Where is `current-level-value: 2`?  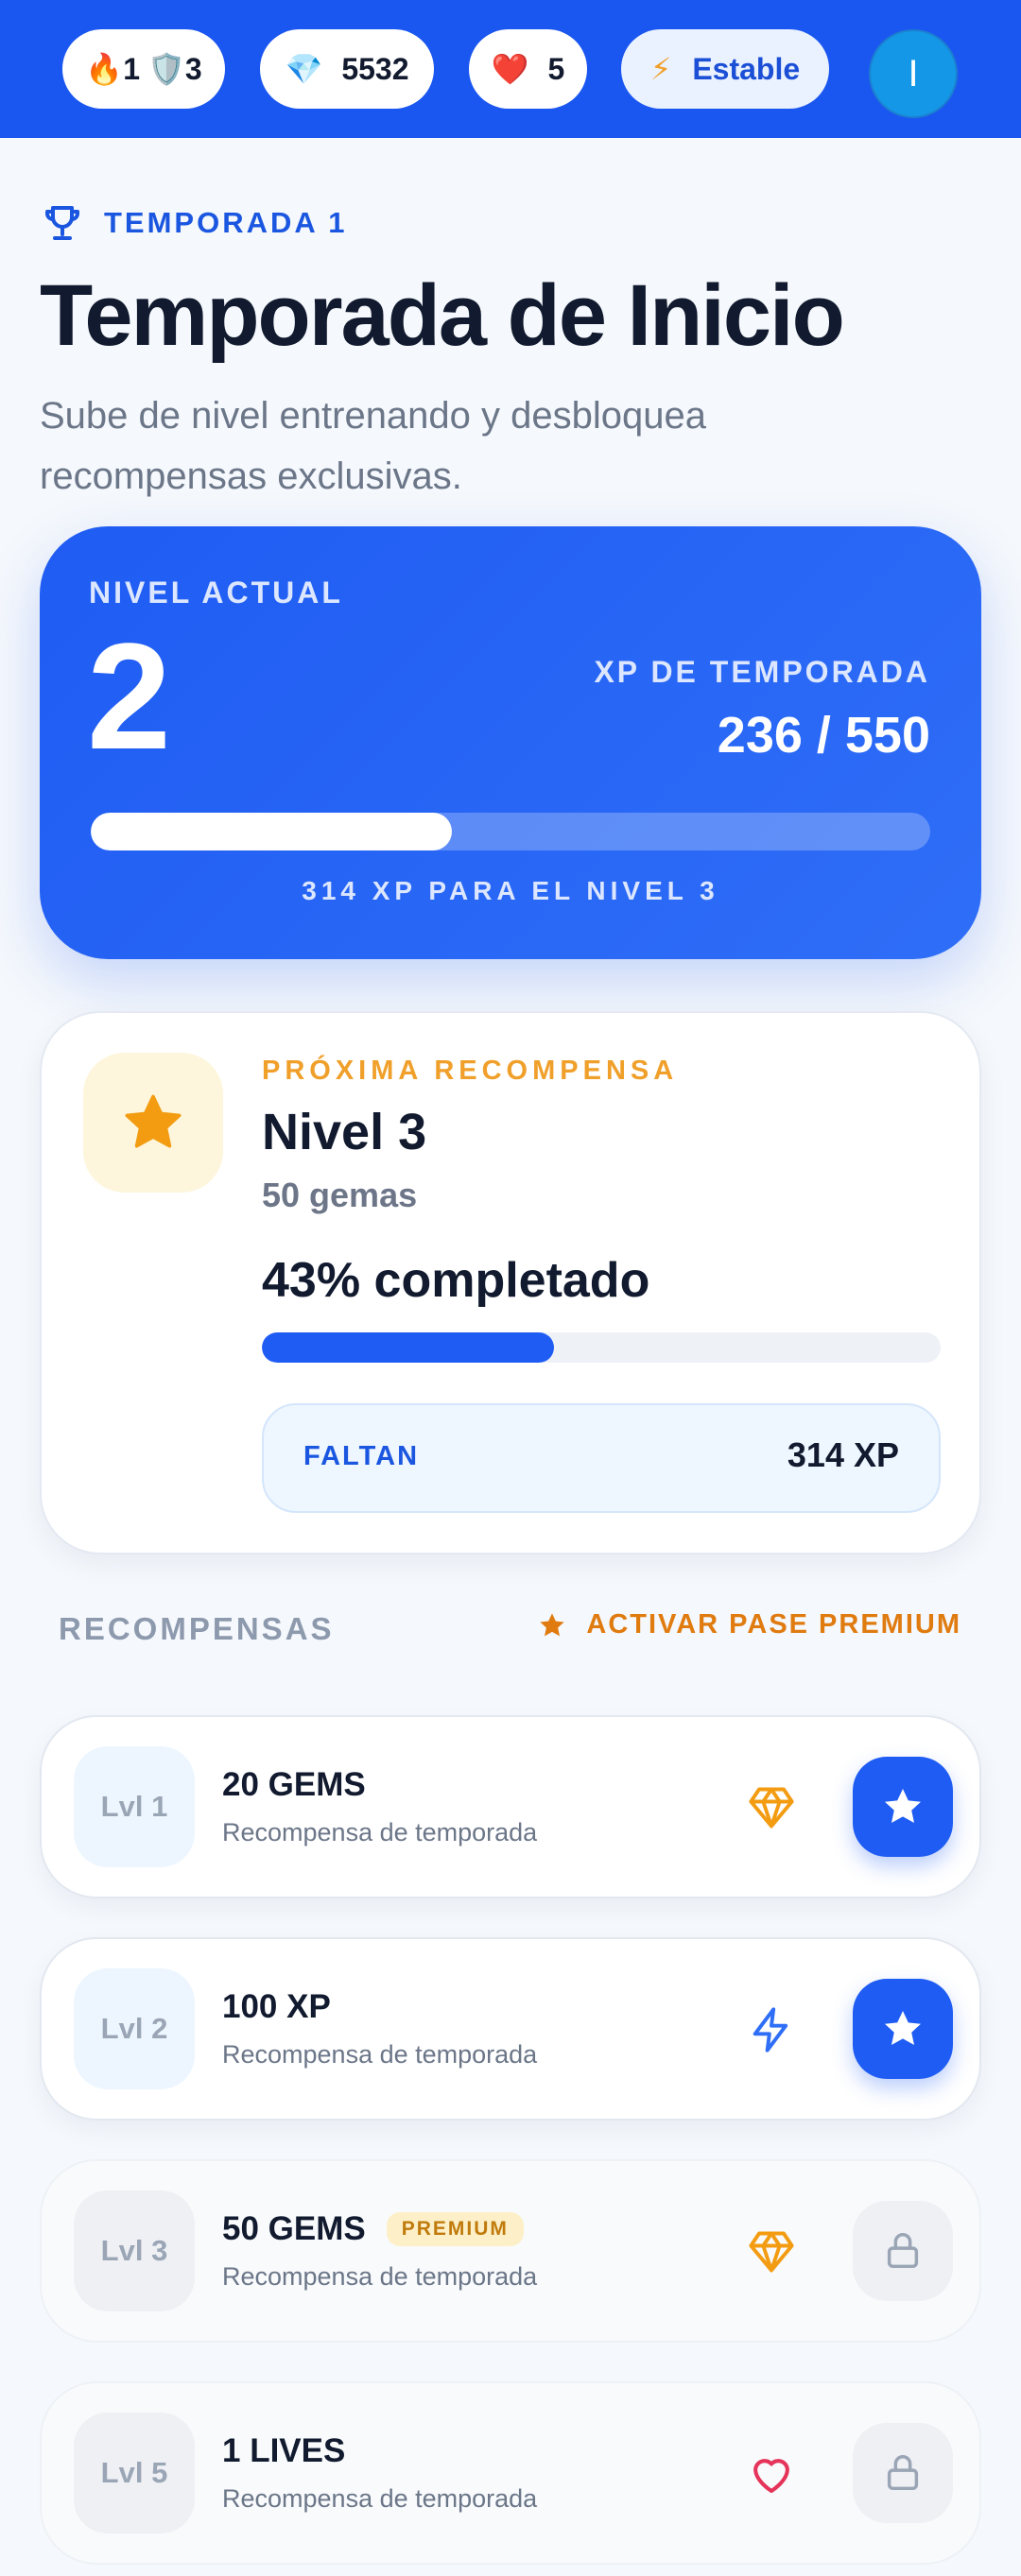 current-level-value: 2 is located at coordinates (129, 696).